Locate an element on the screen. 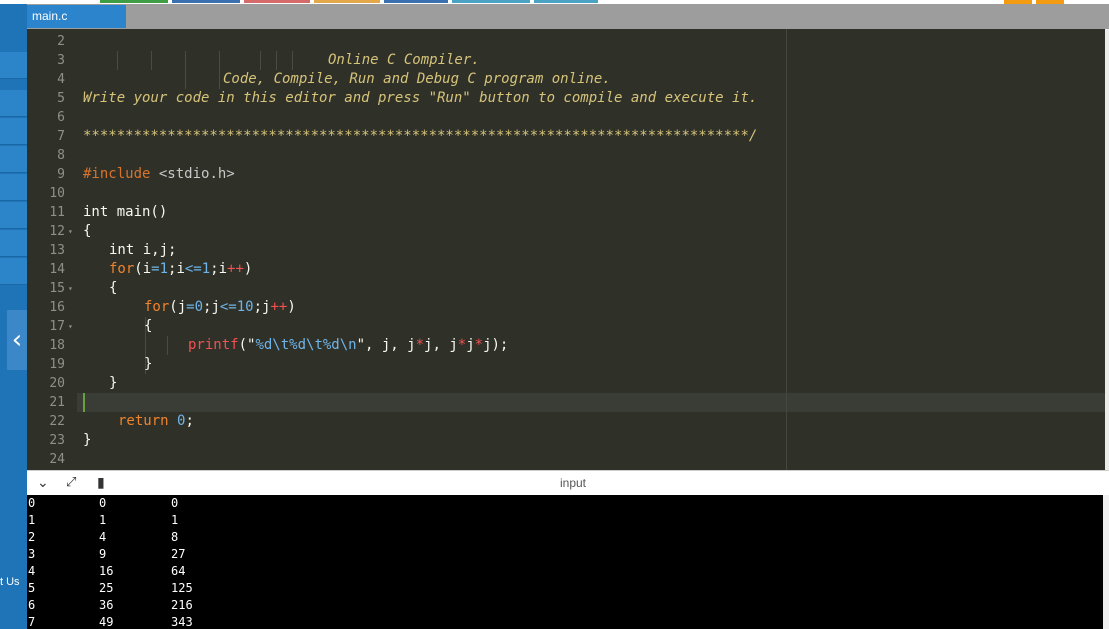 Image resolution: width=1109 pixels, height=629 pixels. line-number: 15 is located at coordinates (57, 288).